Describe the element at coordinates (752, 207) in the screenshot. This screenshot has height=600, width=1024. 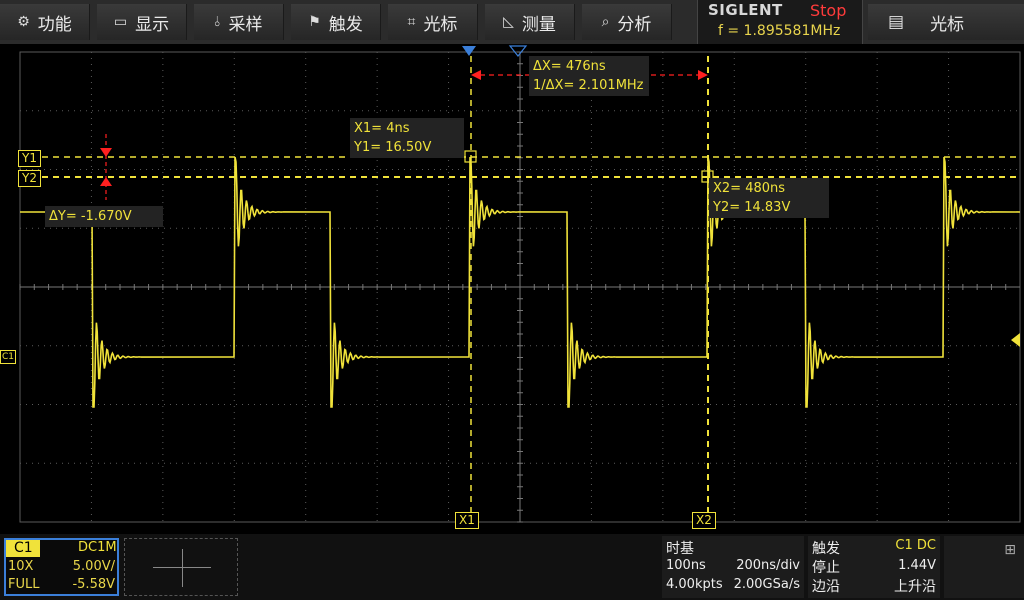
I see `y2-value: Y2= 14.83V` at that location.